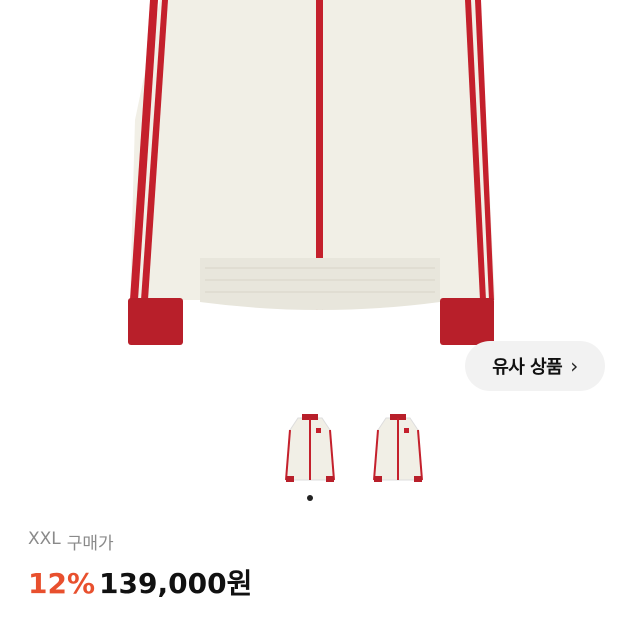  Describe the element at coordinates (310, 498) in the screenshot. I see `pager-dot-active` at that location.